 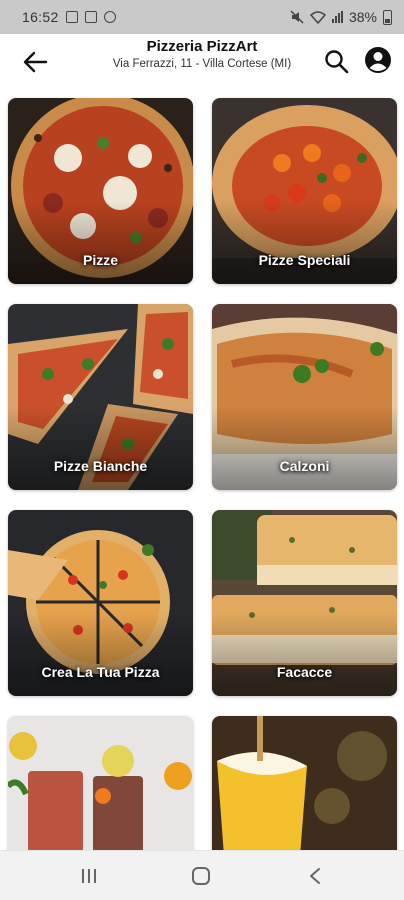 I want to click on gallery-notification-icon, so click(x=71, y=17).